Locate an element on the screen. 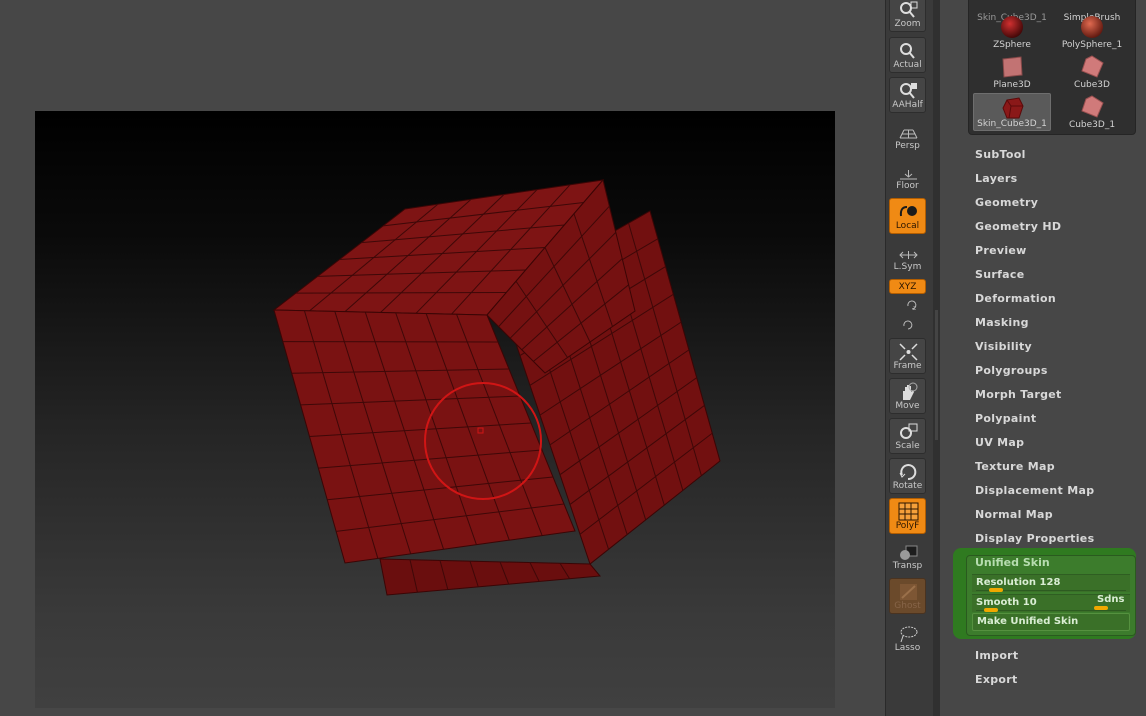 The image size is (1146, 716). menu-polygroups: Polygroups is located at coordinates (1011, 370).